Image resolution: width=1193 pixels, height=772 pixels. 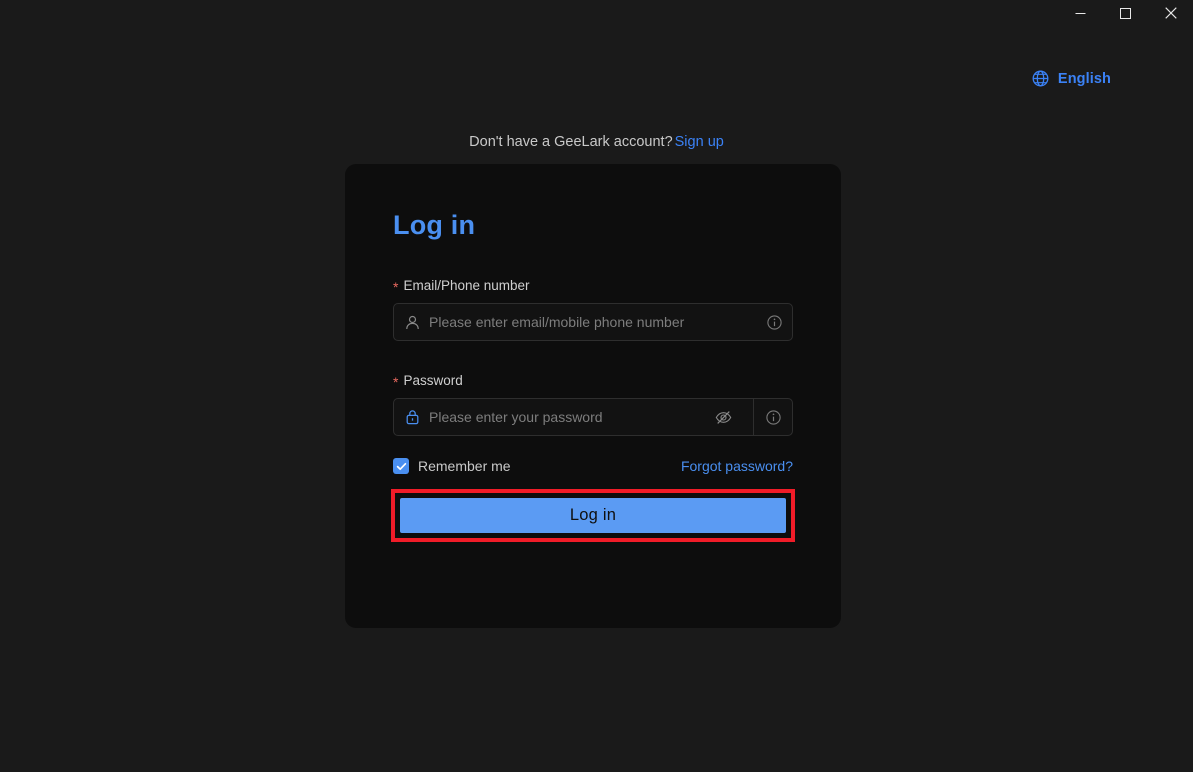 I want to click on minimize-icon, so click(x=1080, y=13).